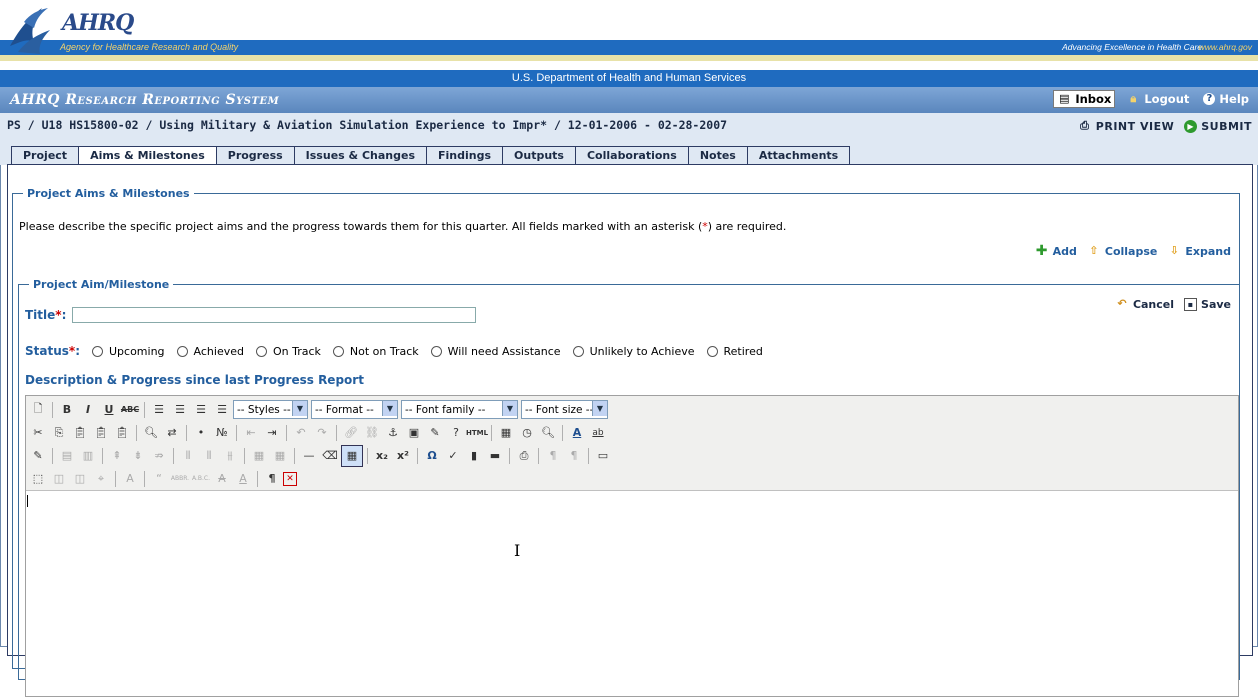 Image resolution: width=1258 pixels, height=697 pixels. What do you see at coordinates (539, 156) in the screenshot?
I see `tab-outputs: Outputs` at bounding box center [539, 156].